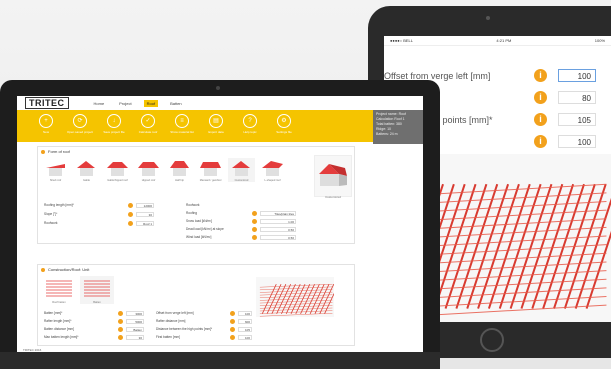 The height and width of the screenshot is (369, 611). Describe the element at coordinates (145, 223) in the screenshot. I see `value-input: Roof 1` at that location.